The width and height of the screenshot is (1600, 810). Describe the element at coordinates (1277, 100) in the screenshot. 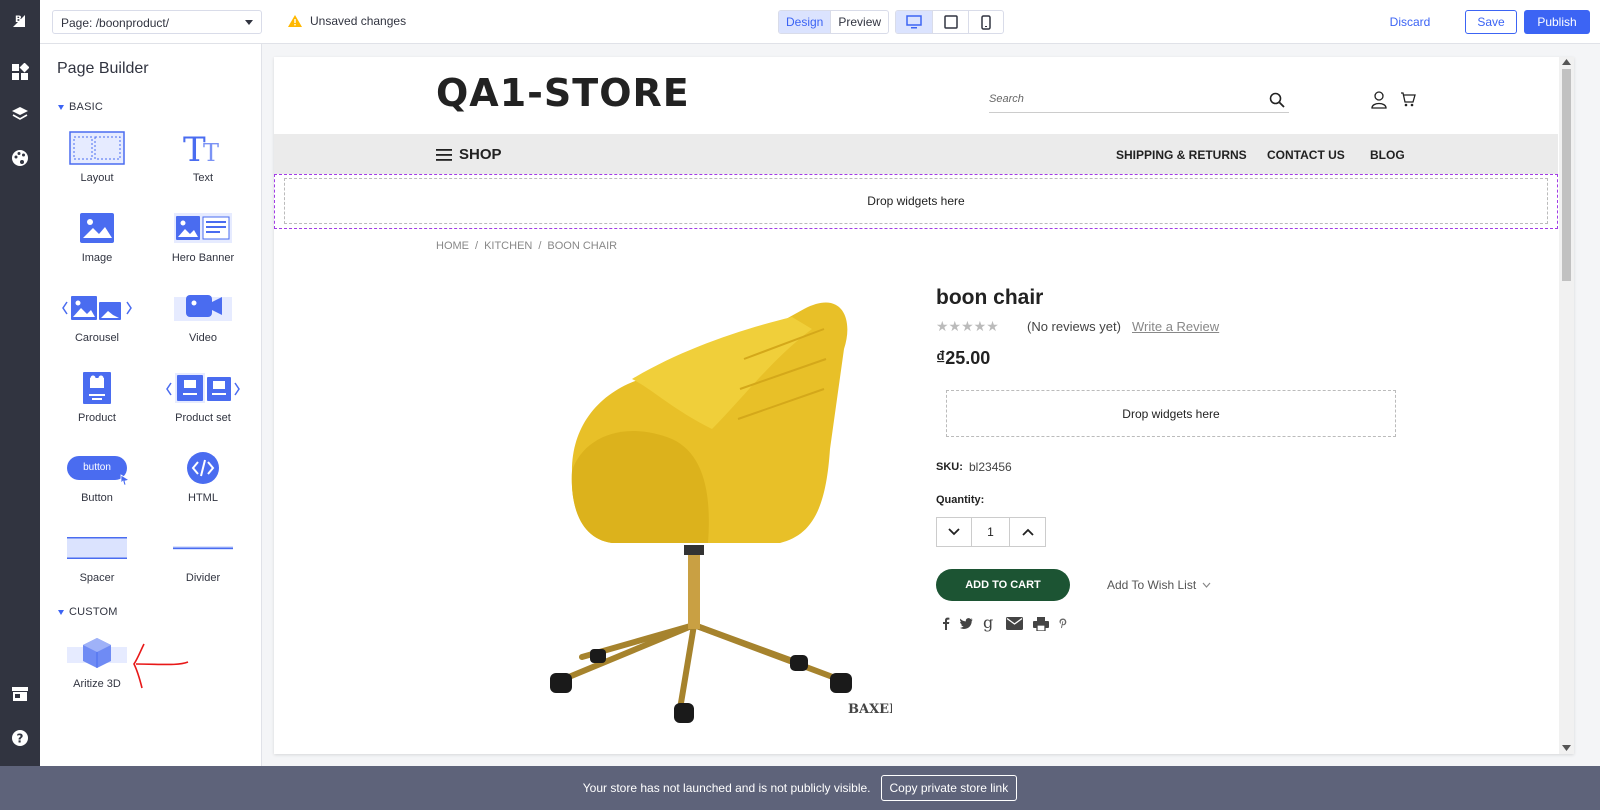

I see `search-icon` at that location.